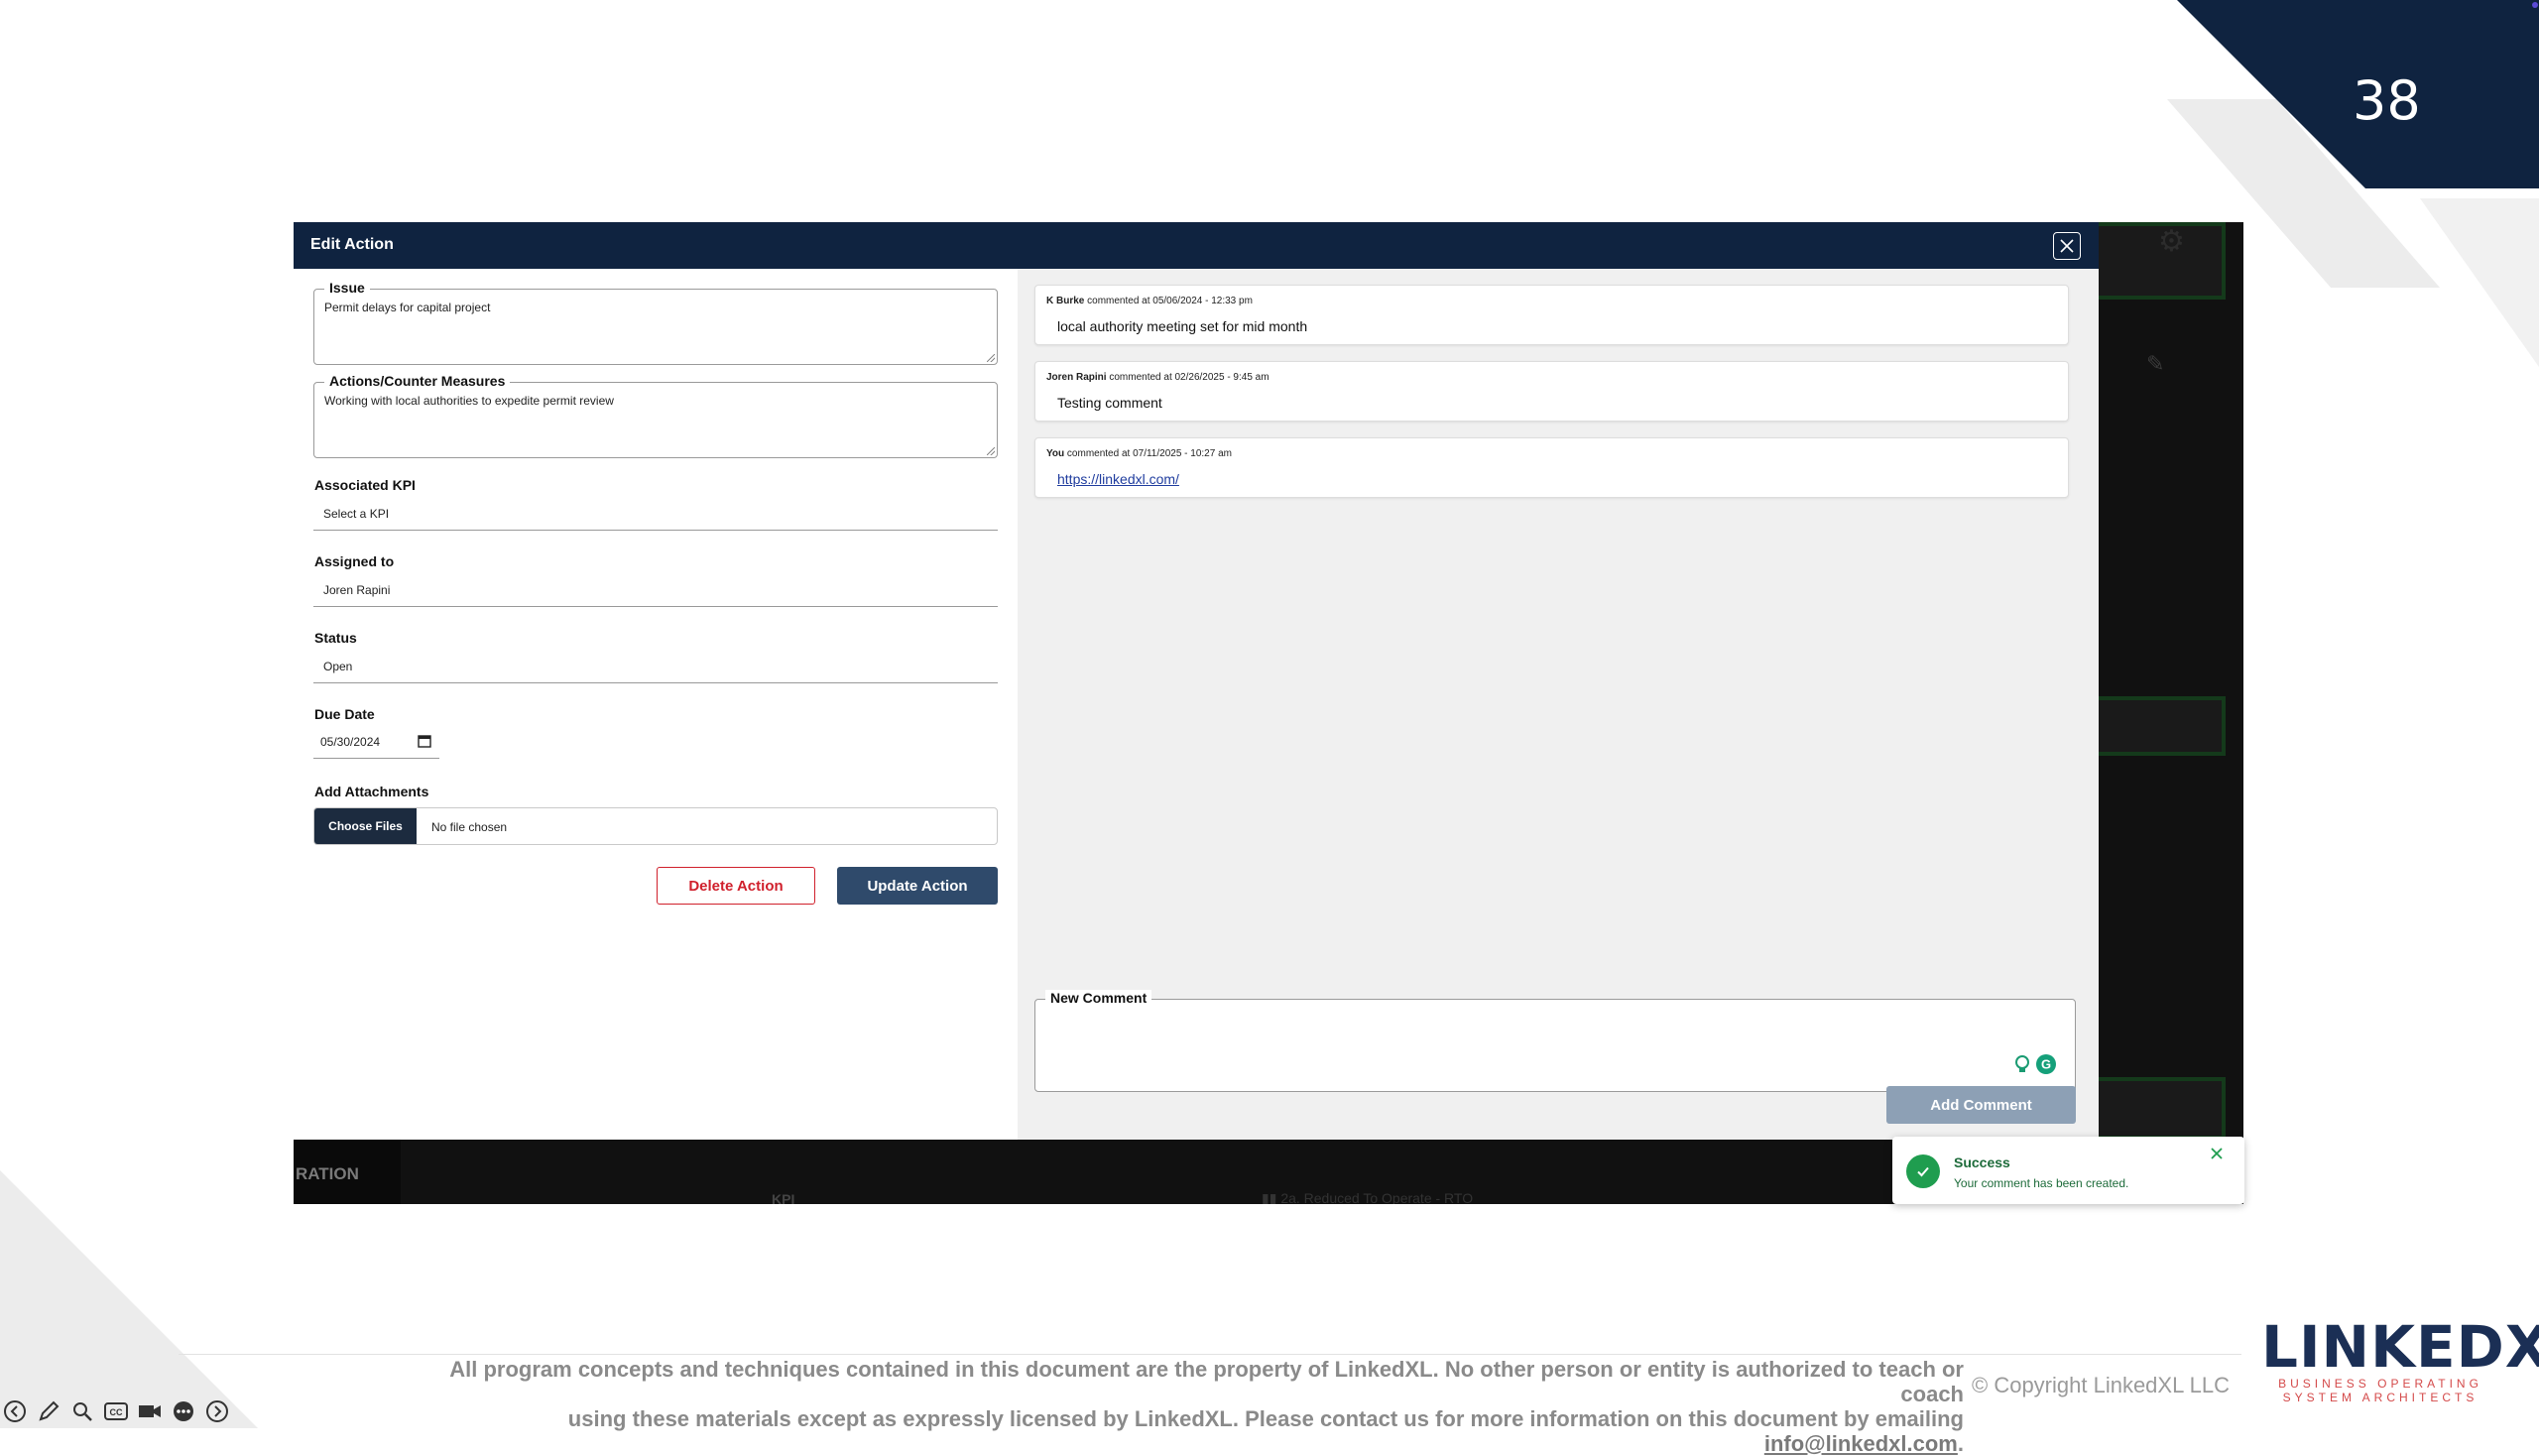 The image size is (2539, 1456). I want to click on grammarly-icon: G, so click(2046, 1064).